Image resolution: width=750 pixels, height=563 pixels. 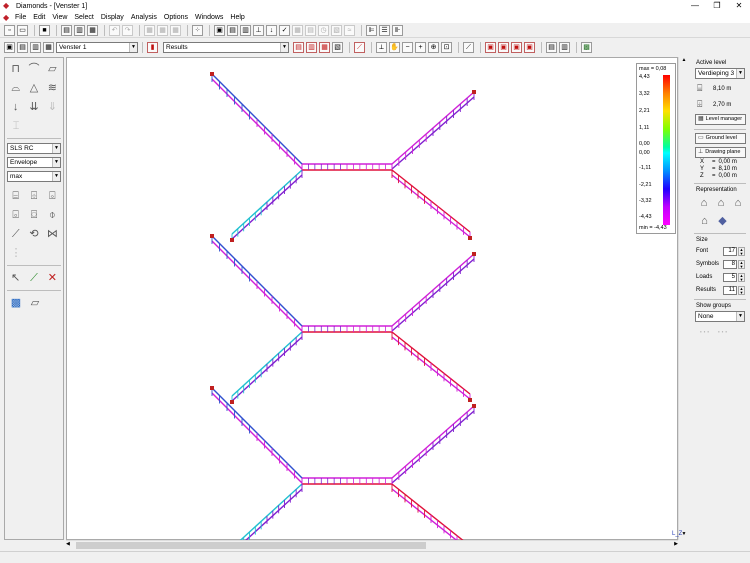 What do you see at coordinates (551, 47) in the screenshot?
I see `table-view-icon: ▤` at bounding box center [551, 47].